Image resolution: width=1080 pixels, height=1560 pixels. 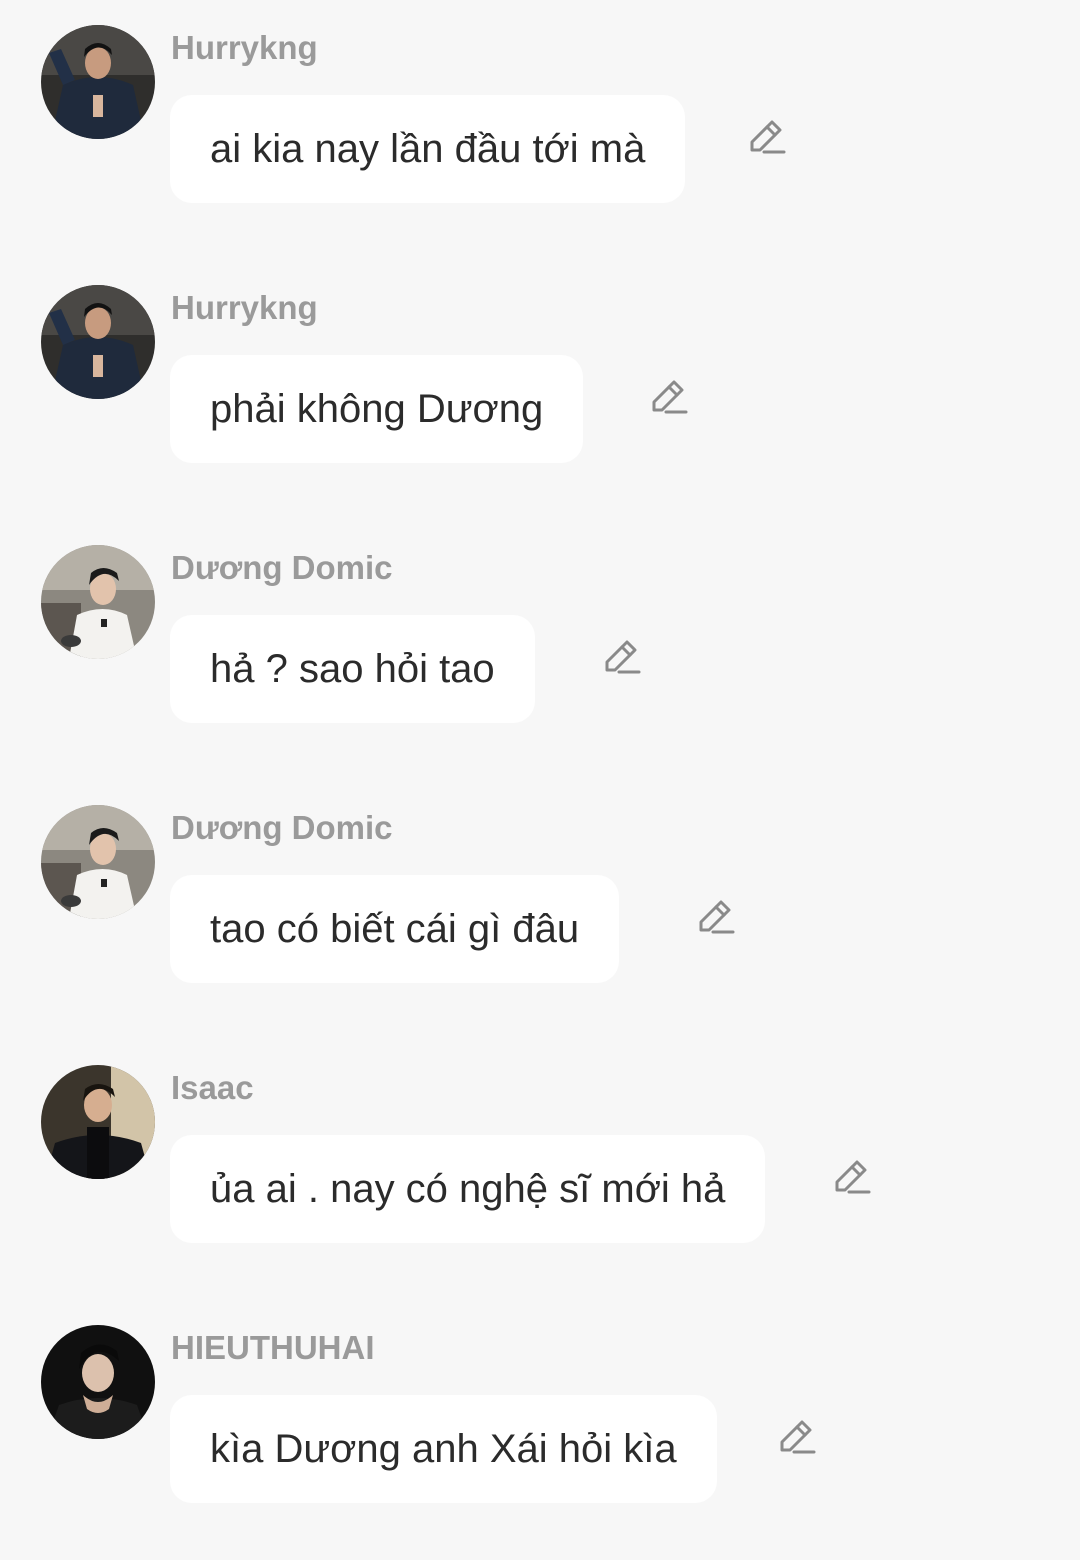 I want to click on sender-name: Isaac, so click(x=212, y=1087).